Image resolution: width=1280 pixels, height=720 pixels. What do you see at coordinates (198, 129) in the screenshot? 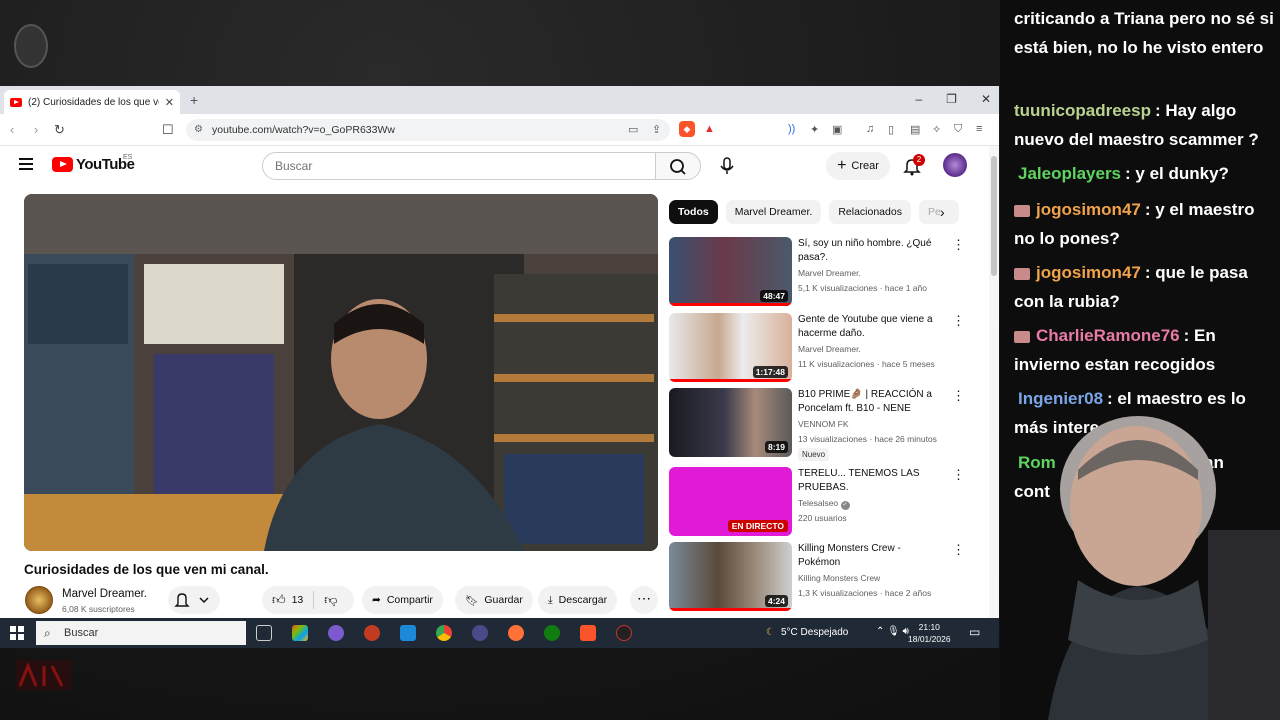
I see `site-info-icon: ⚙` at bounding box center [198, 129].